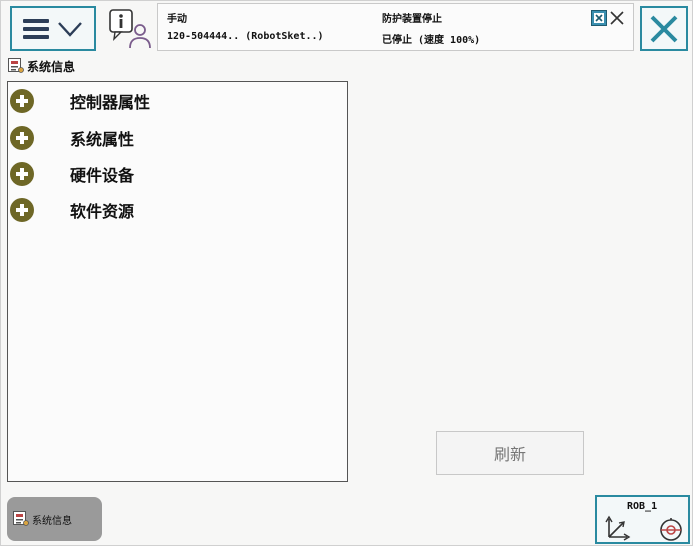  Describe the element at coordinates (617, 18) in the screenshot. I see `cross-status-icon` at that location.